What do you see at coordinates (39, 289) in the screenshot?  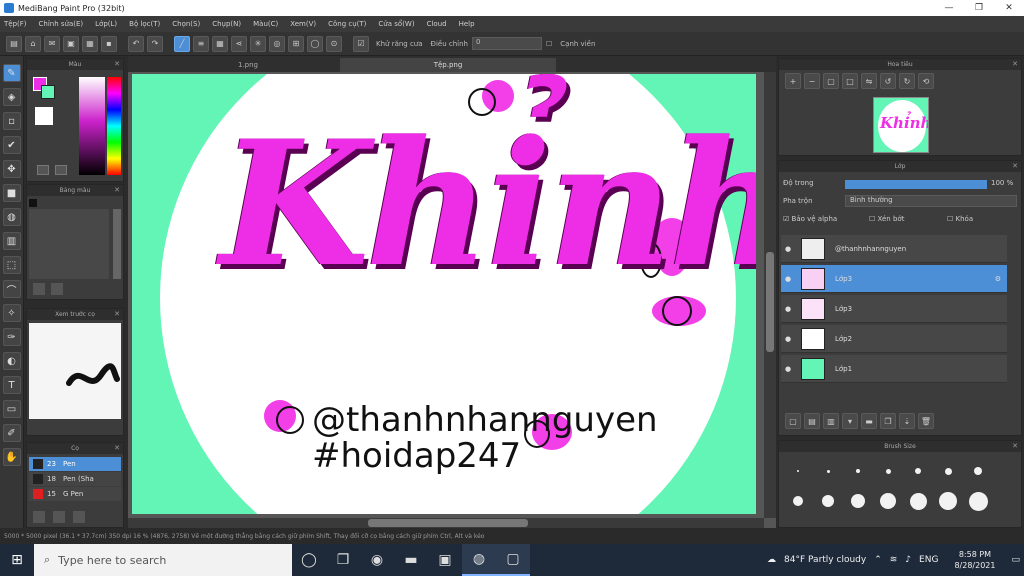 I see `new-palette-icon` at bounding box center [39, 289].